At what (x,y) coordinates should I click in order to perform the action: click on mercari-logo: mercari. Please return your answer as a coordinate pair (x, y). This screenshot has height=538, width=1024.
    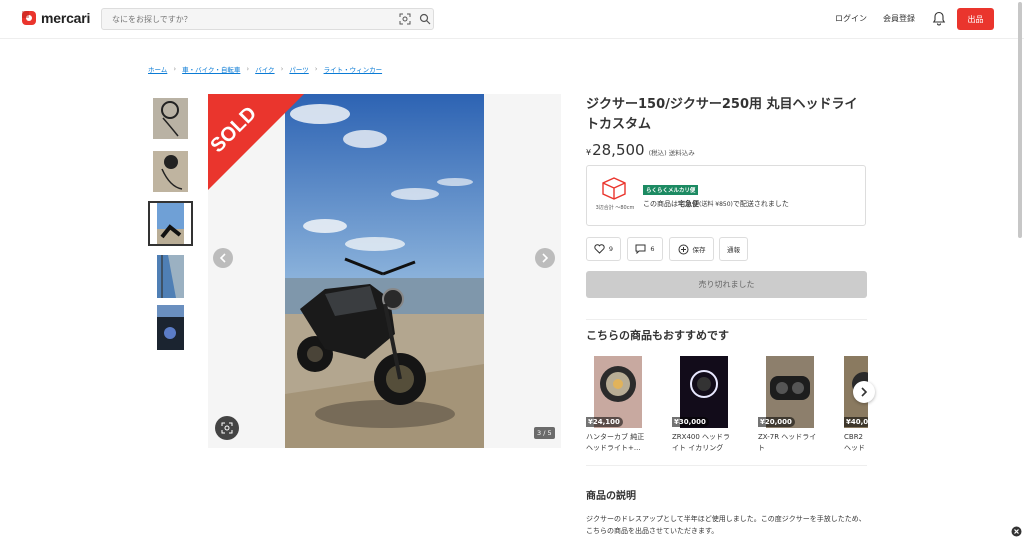
    Looking at the image, I should click on (55, 18).